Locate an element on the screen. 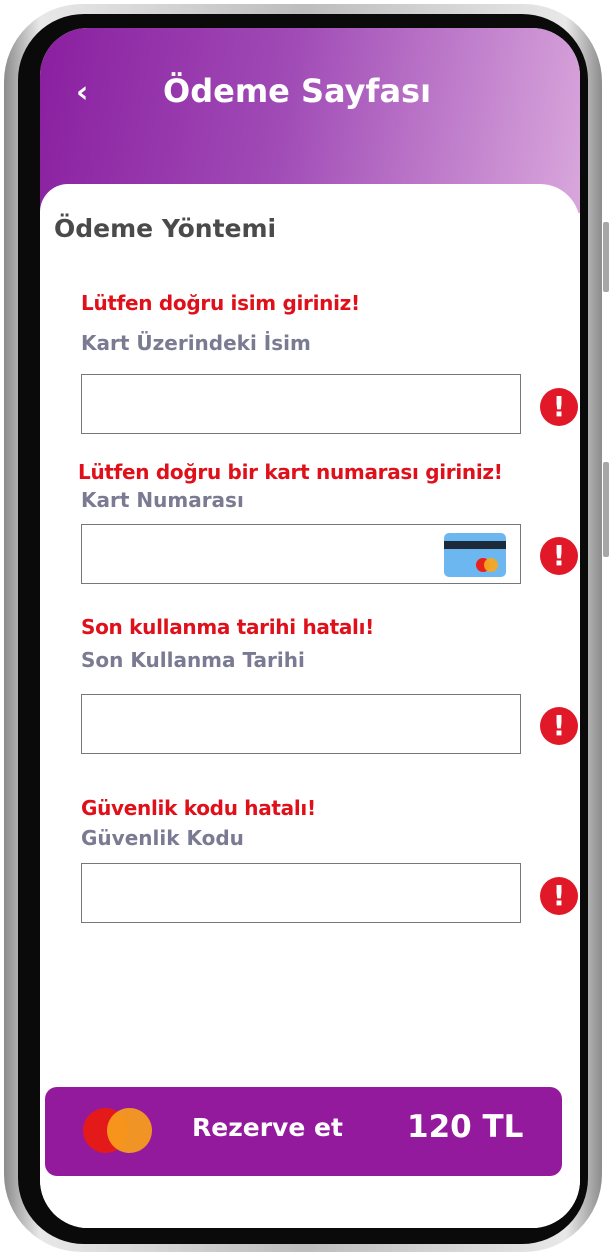 The image size is (613, 1257). name-label: Kart Üzerindeki İsim is located at coordinates (196, 343).